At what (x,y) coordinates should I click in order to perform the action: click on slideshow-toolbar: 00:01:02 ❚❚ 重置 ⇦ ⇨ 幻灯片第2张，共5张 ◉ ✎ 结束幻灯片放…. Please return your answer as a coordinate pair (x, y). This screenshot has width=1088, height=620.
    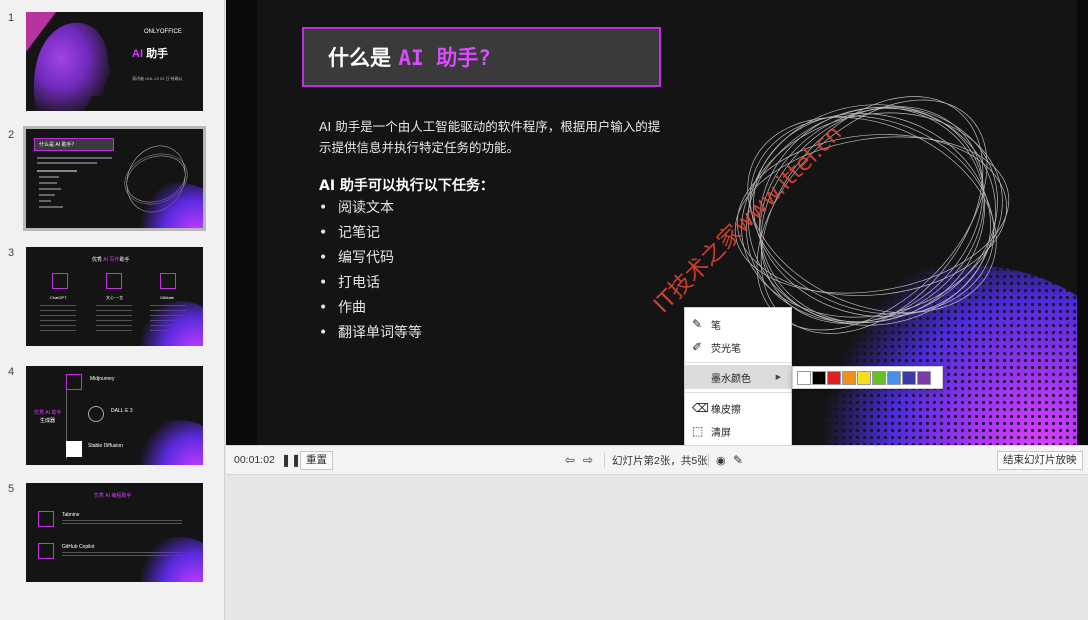
    Looking at the image, I should click on (657, 460).